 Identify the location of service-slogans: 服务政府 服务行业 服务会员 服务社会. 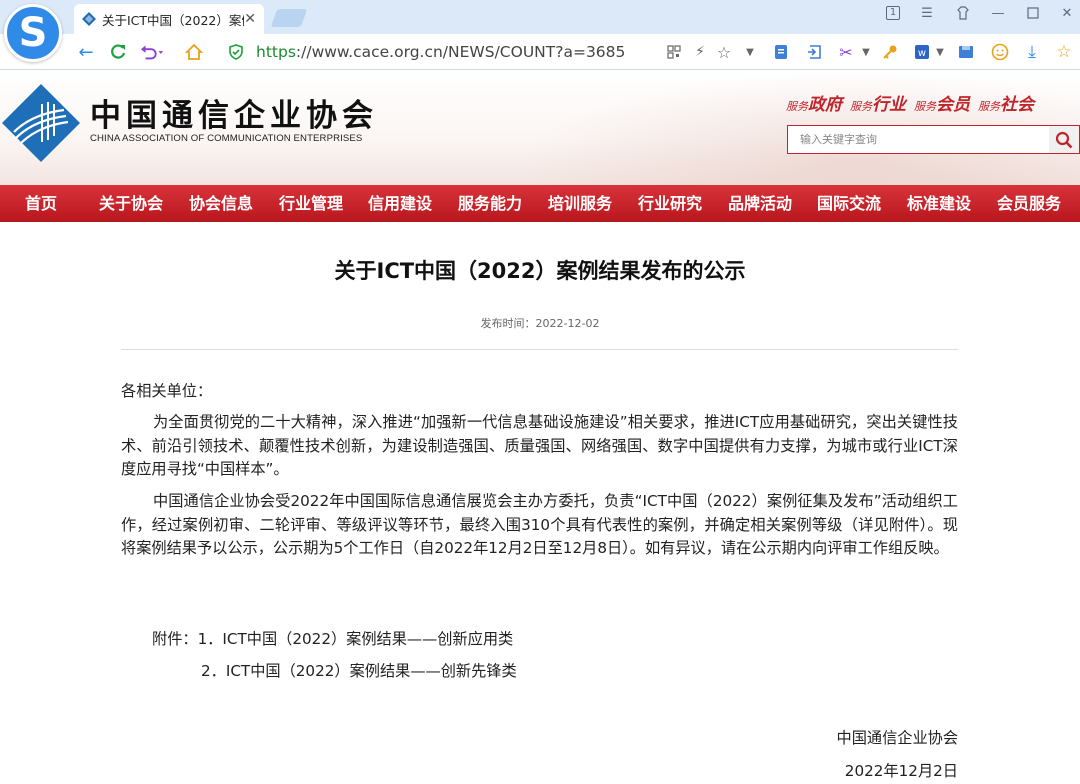
(933, 102).